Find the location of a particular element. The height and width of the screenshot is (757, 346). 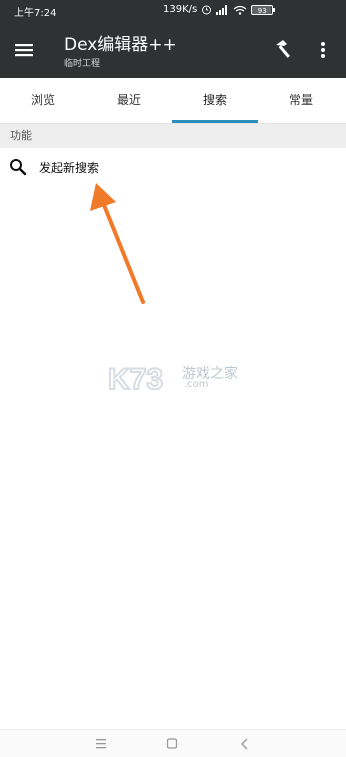

status-time: 上午7:24 is located at coordinates (35, 13).